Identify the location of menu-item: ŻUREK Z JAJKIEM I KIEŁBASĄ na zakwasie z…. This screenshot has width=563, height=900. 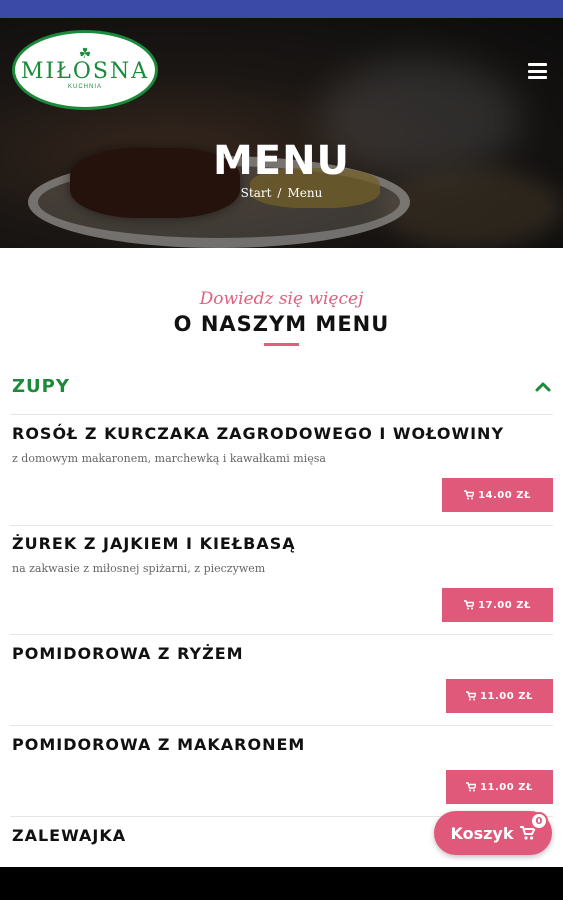
(281, 584).